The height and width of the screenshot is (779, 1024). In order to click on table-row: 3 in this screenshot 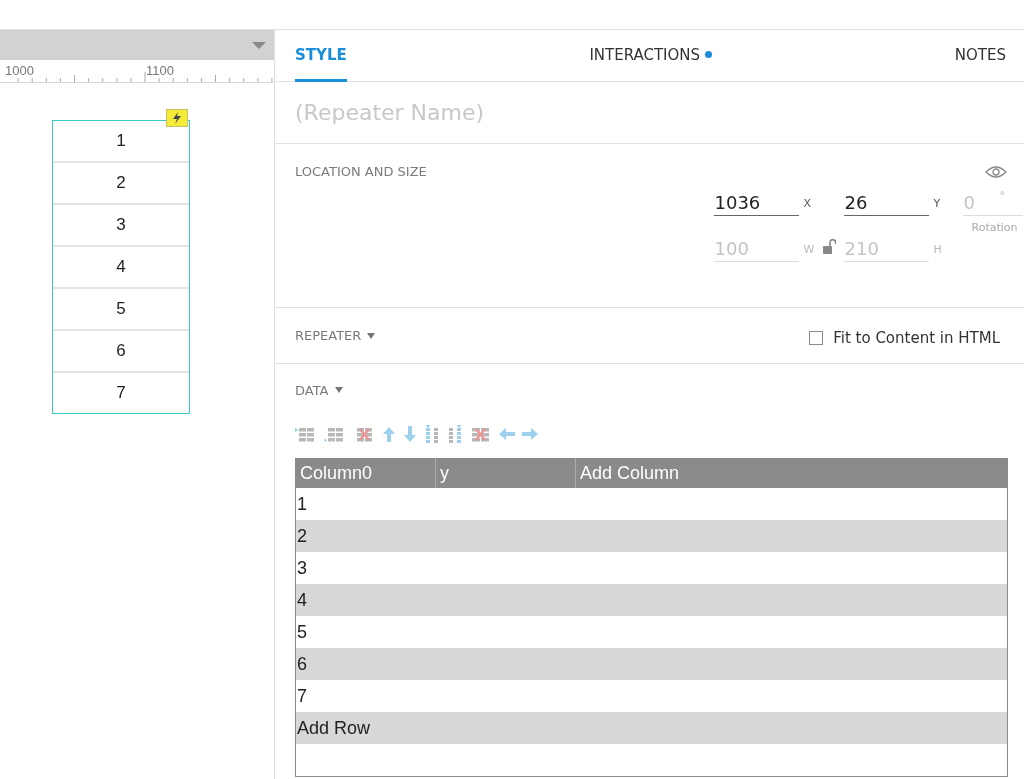, I will do `click(651, 568)`.